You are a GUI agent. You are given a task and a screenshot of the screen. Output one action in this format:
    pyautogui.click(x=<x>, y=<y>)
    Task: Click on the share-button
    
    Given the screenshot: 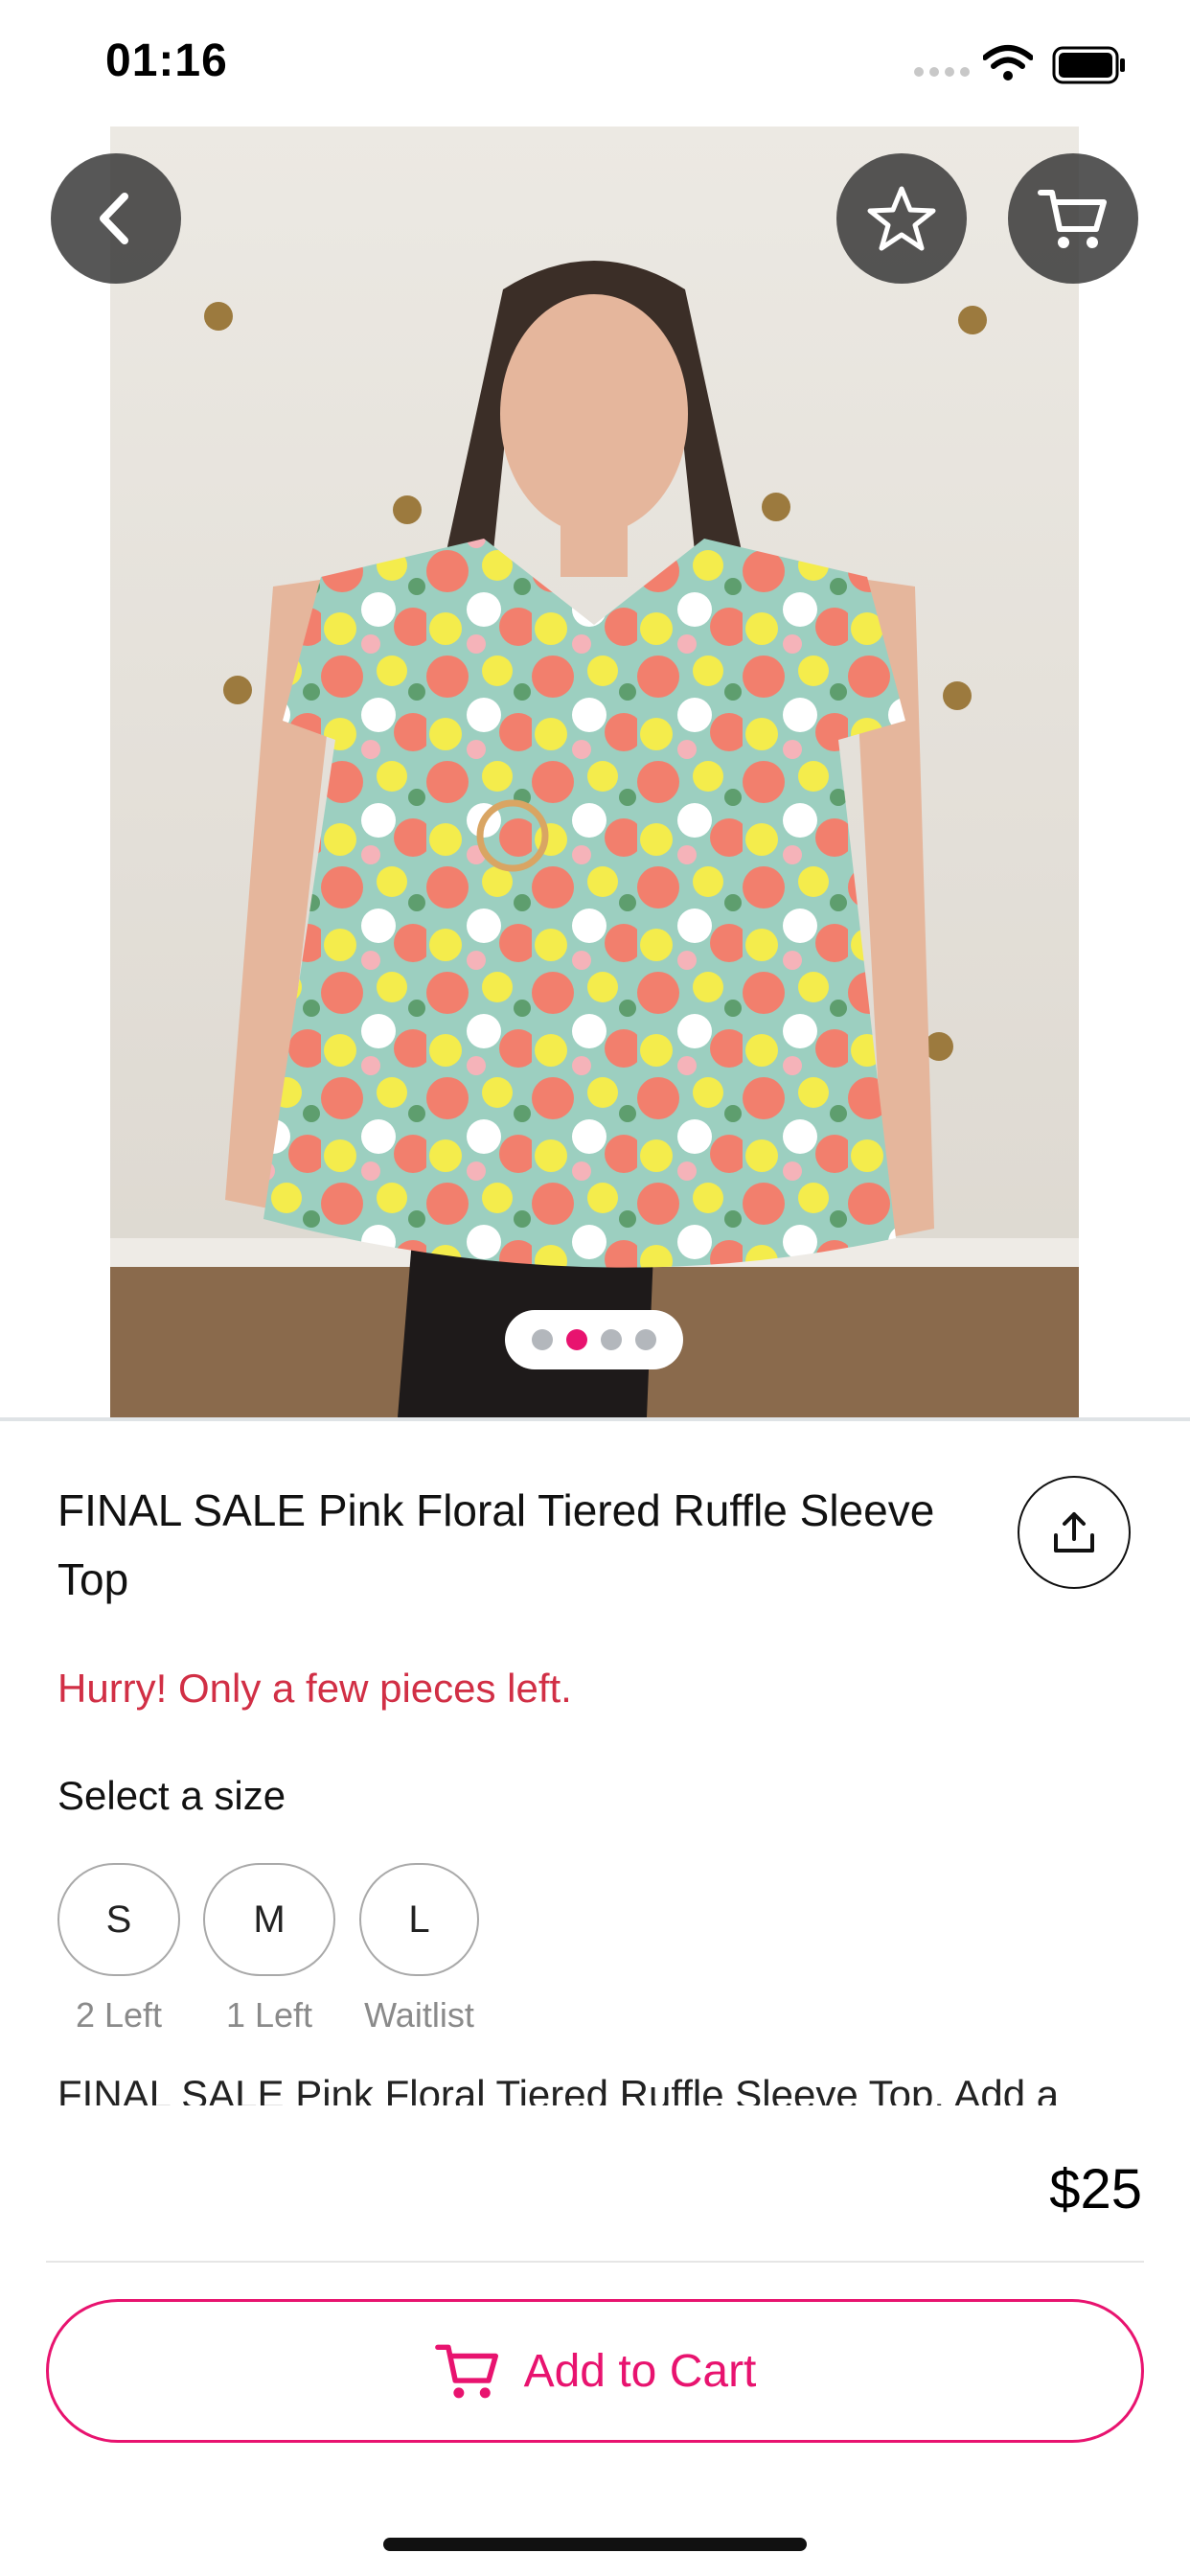 What is the action you would take?
    pyautogui.click(x=1074, y=1532)
    